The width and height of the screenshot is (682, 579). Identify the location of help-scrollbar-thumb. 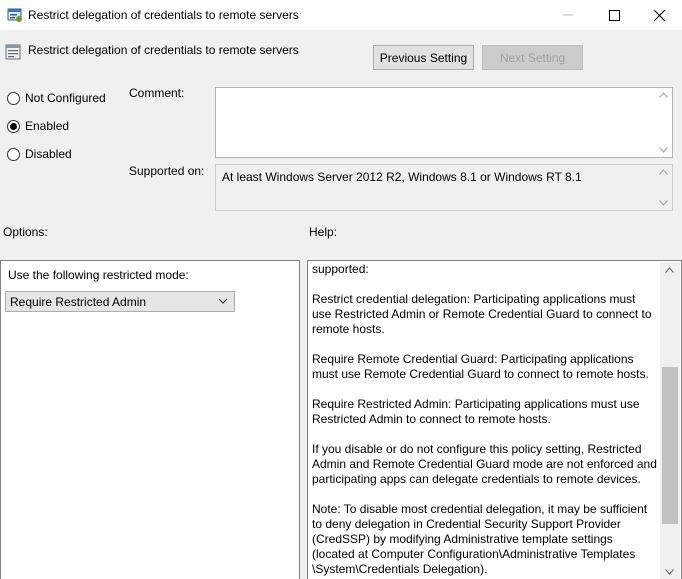
(670, 445).